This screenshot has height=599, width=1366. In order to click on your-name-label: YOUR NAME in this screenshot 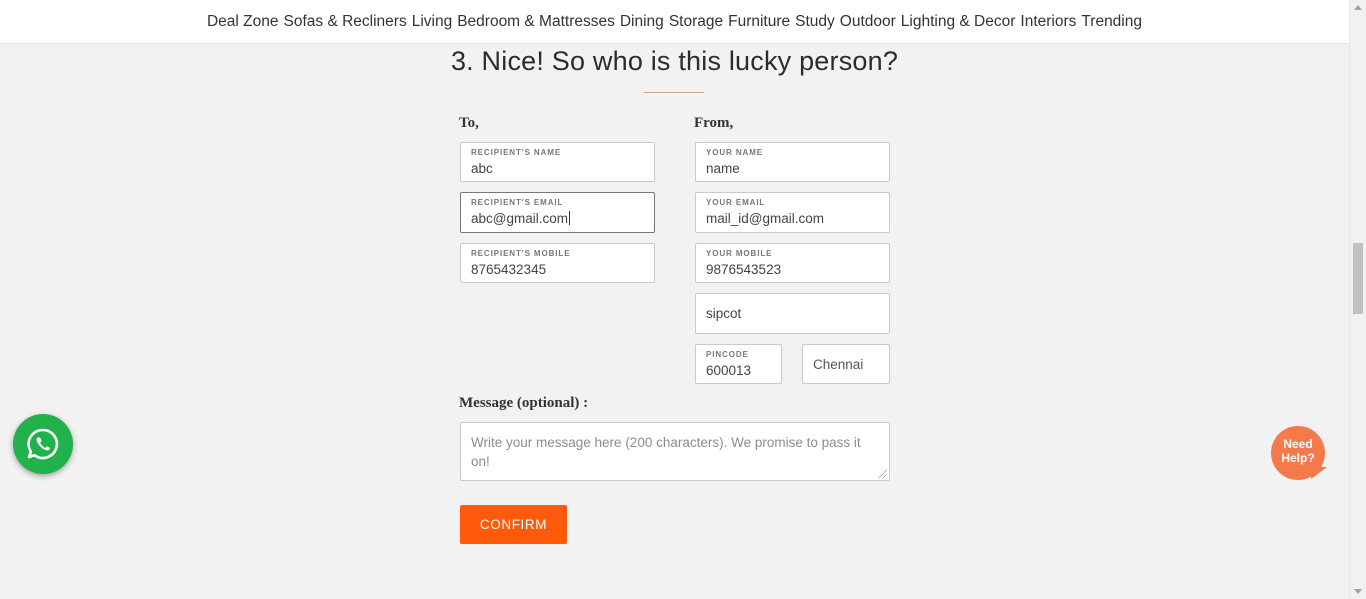, I will do `click(734, 152)`.